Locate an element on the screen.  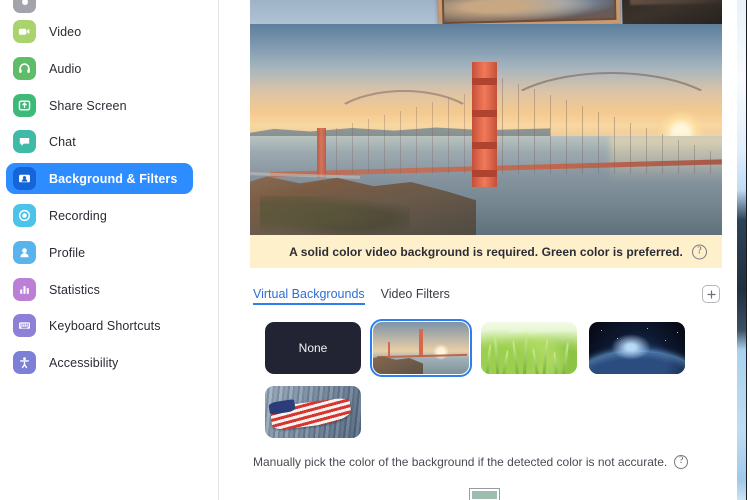
accessibility-icon is located at coordinates (24, 362).